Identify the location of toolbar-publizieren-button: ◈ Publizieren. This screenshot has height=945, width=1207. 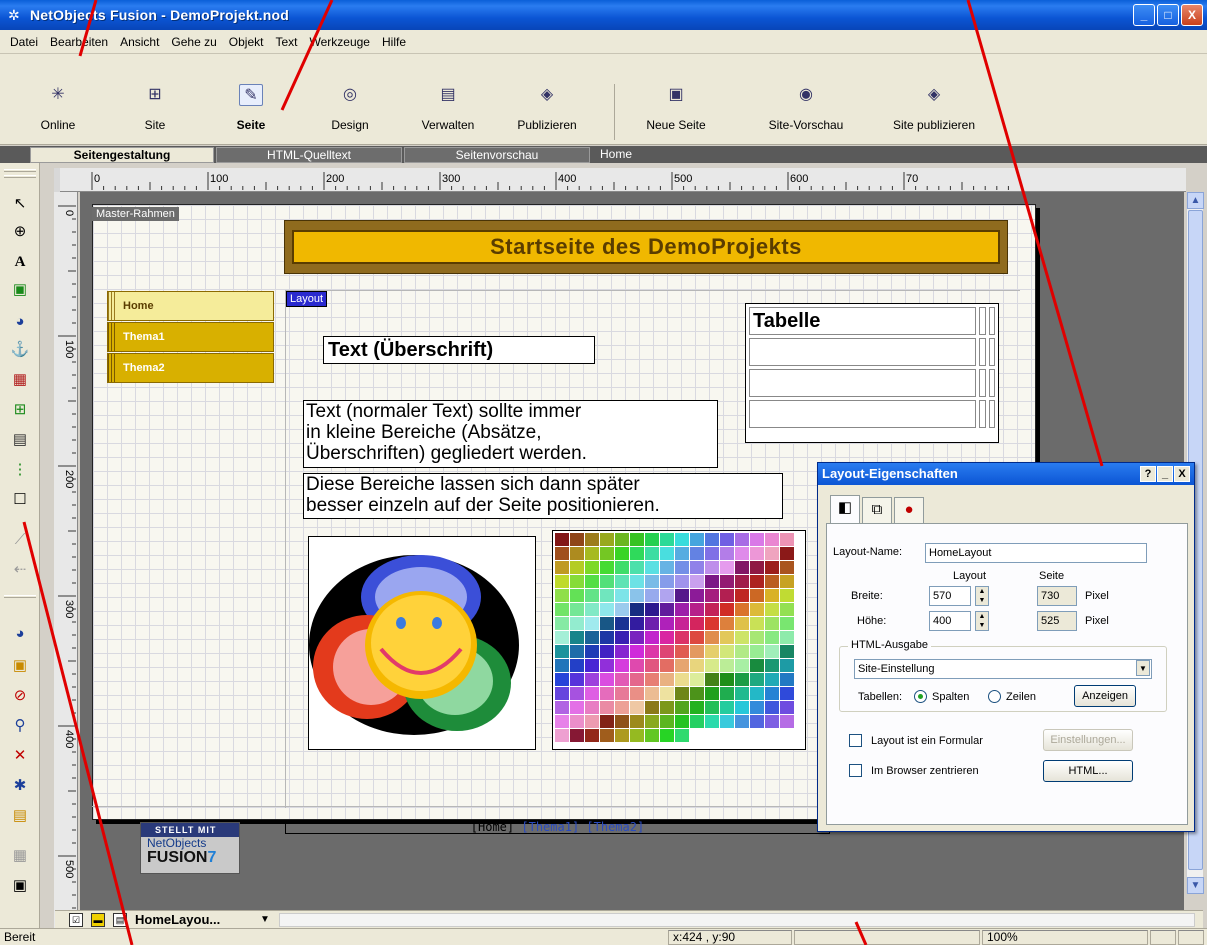
(547, 108).